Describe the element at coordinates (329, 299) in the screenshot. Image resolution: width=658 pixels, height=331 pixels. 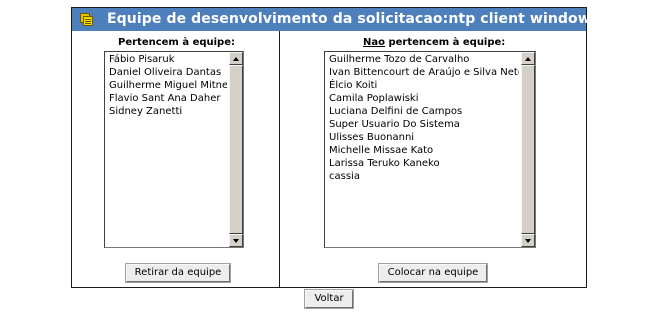
I see `back-button: Voltar` at that location.